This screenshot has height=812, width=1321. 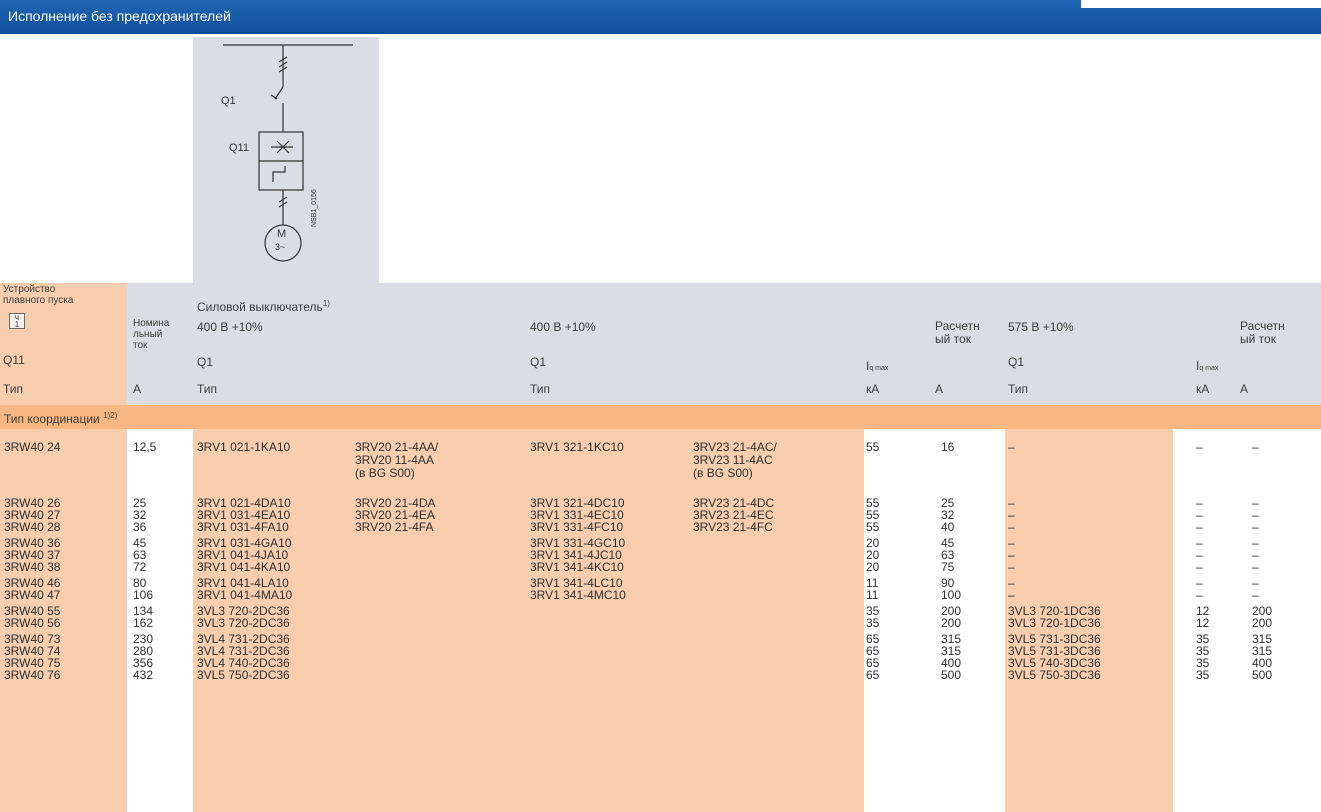 I want to click on device-cell: 3RW40 56, so click(x=32, y=623).